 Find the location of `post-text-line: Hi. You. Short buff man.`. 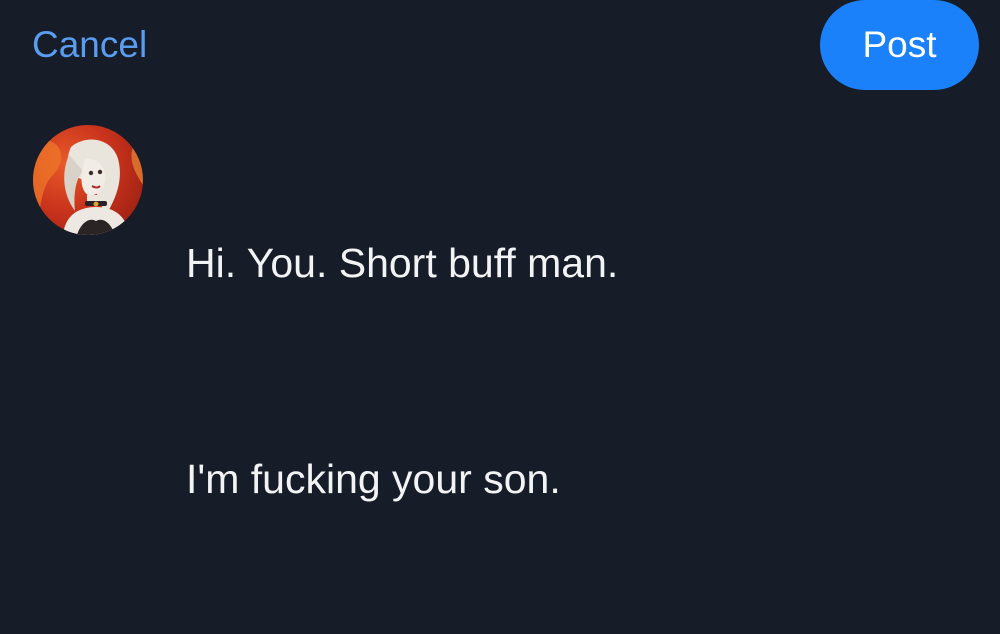

post-text-line: Hi. You. Short buff man. is located at coordinates (402, 263).